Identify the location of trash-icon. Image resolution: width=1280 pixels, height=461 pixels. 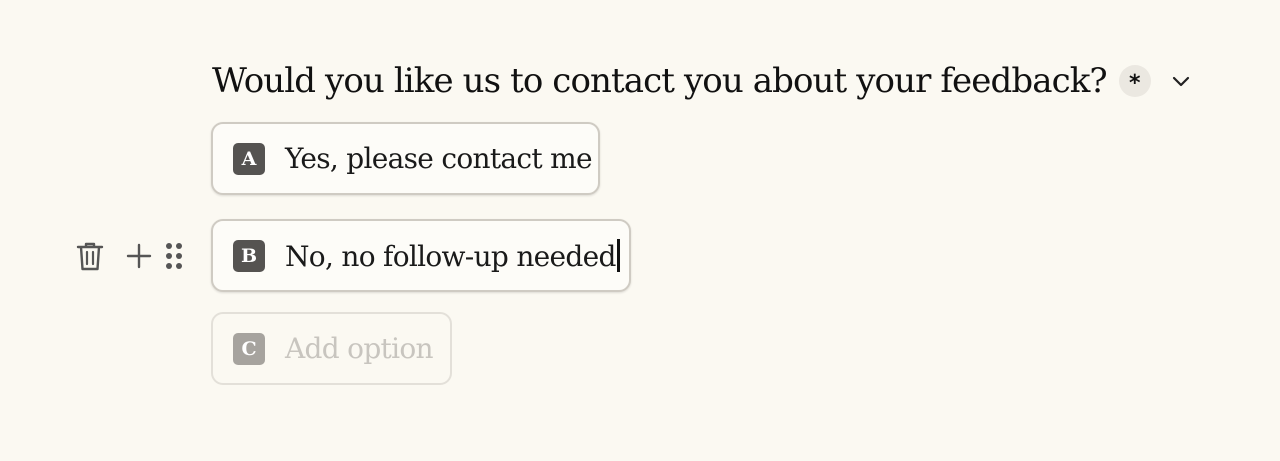
(90, 256).